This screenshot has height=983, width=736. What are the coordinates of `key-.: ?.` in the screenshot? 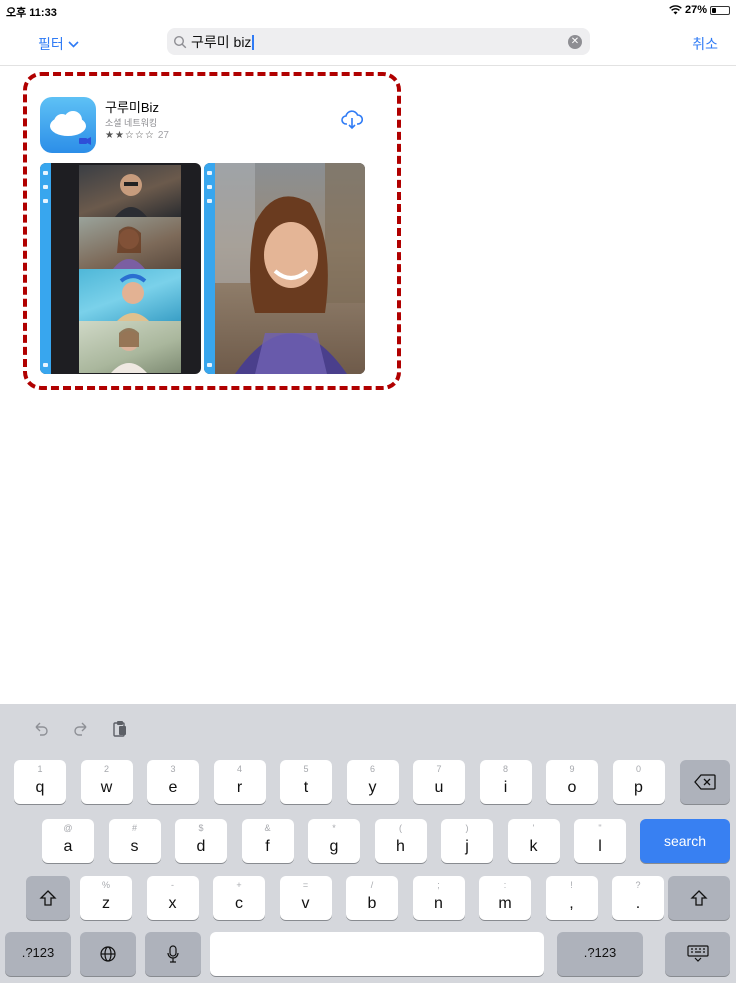 It's located at (638, 898).